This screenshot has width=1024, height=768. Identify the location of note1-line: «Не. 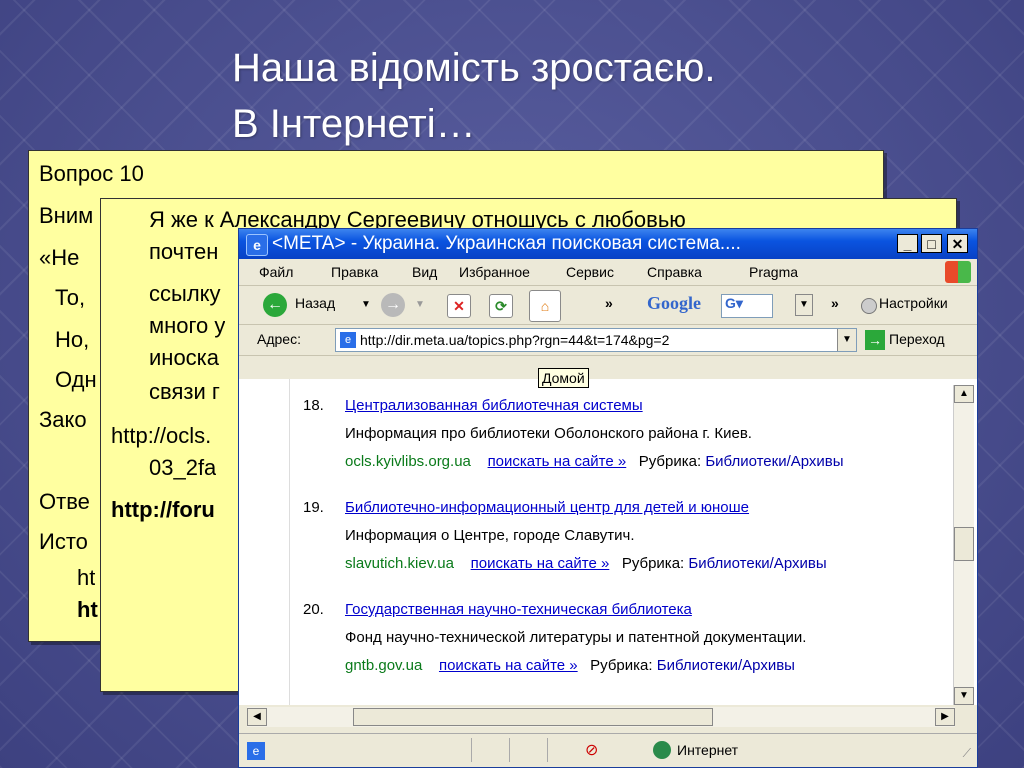
(59, 257).